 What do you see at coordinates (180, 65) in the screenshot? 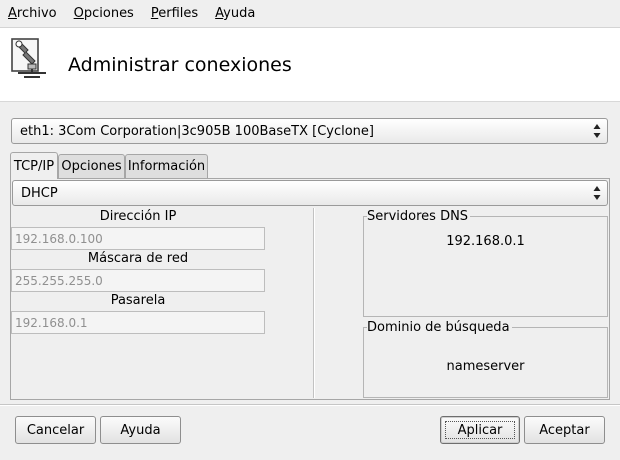
I see `page-title: Administrar conexiones` at bounding box center [180, 65].